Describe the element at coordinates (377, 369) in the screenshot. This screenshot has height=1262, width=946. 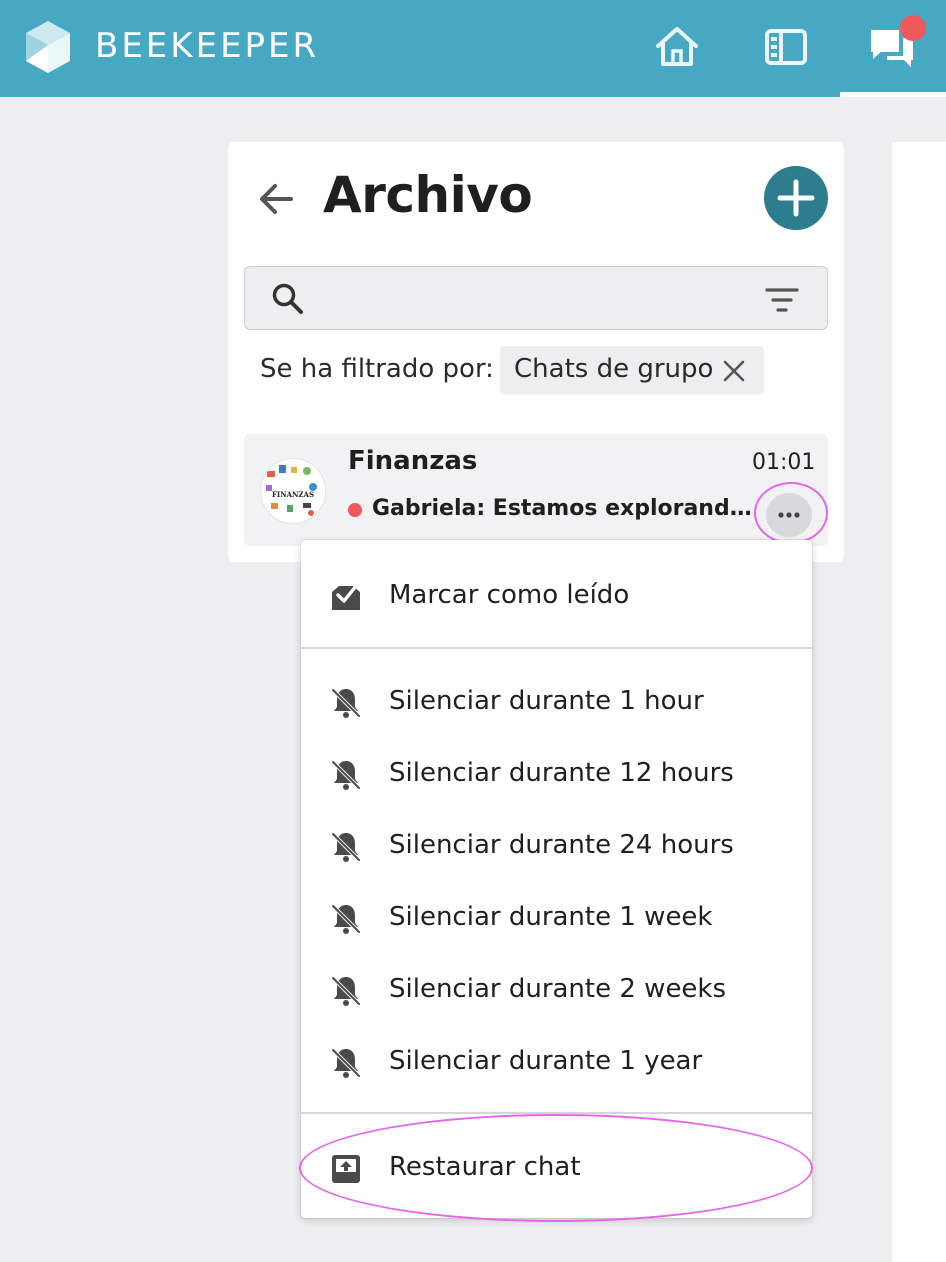
I see `filter-label: Se ha filtrado por:` at that location.